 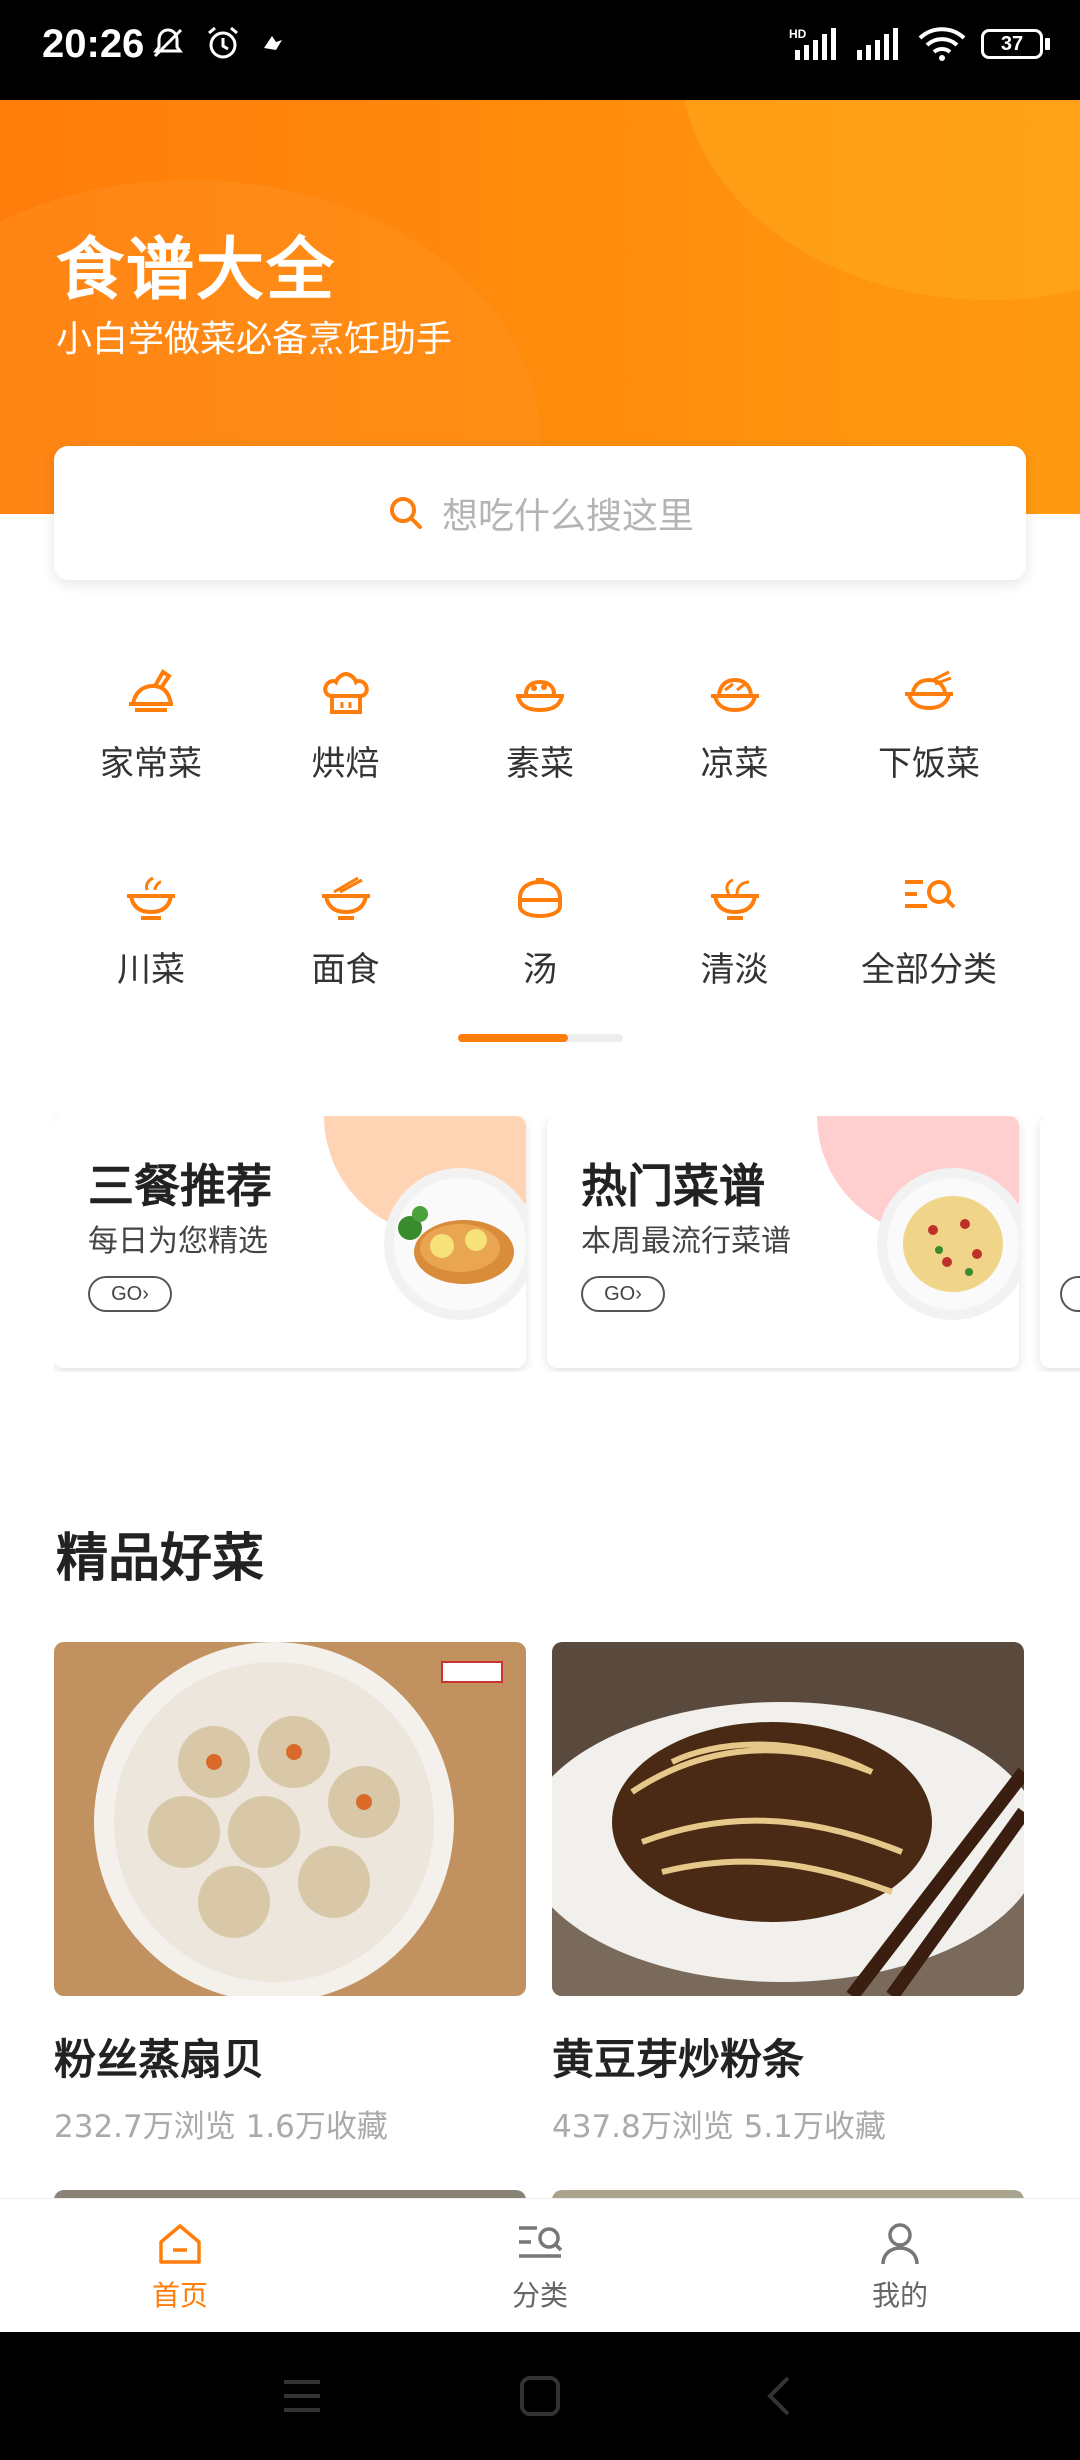 What do you see at coordinates (93, 44) in the screenshot?
I see `status-time: 20:26` at bounding box center [93, 44].